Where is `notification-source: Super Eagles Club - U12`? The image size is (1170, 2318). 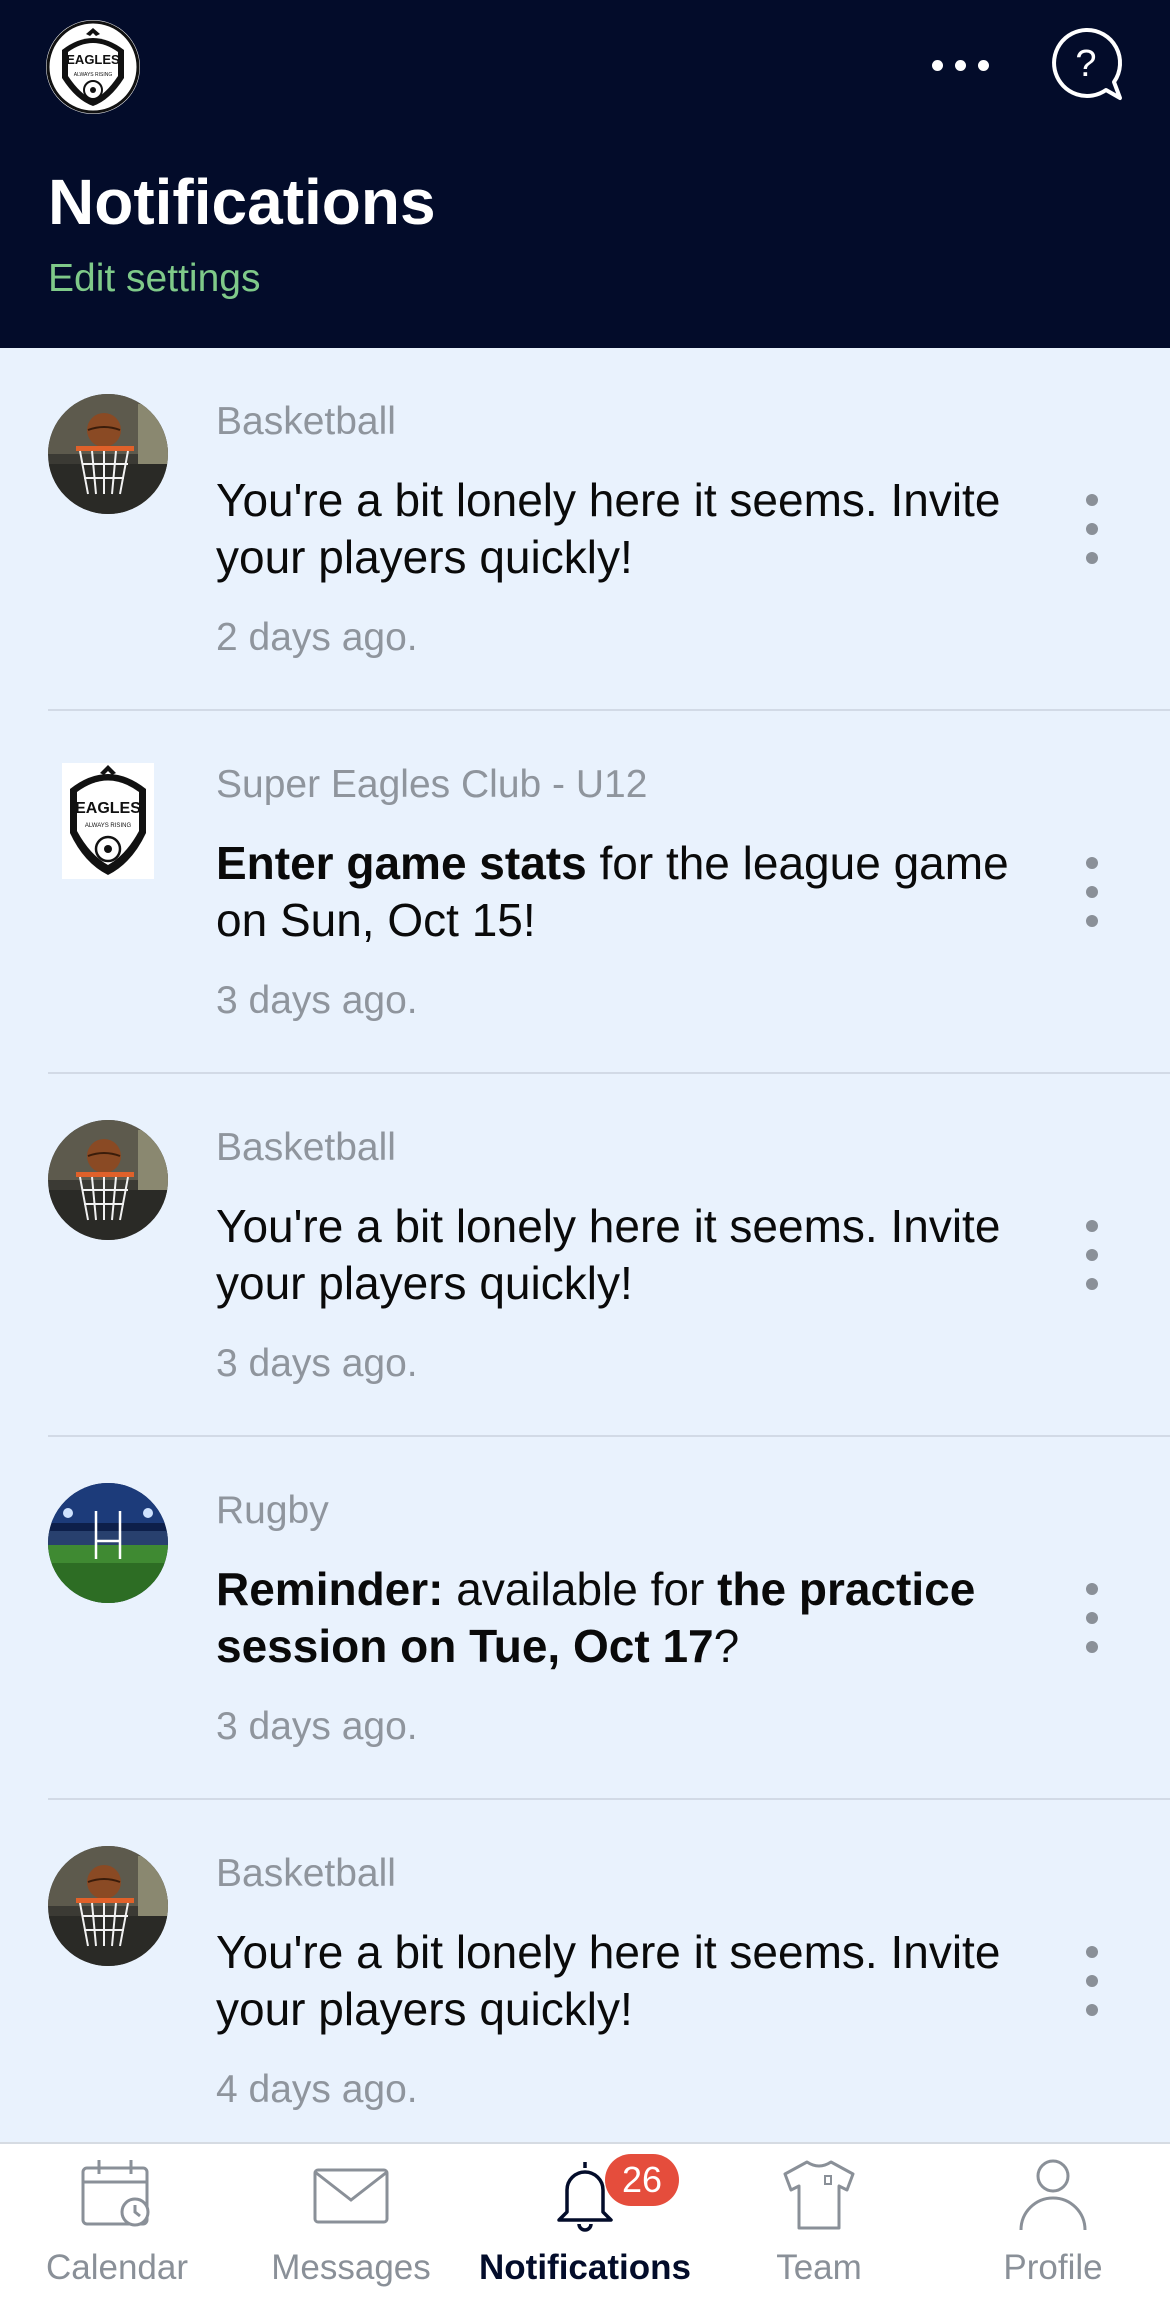
notification-source: Super Eagles Club - U12 is located at coordinates (432, 784).